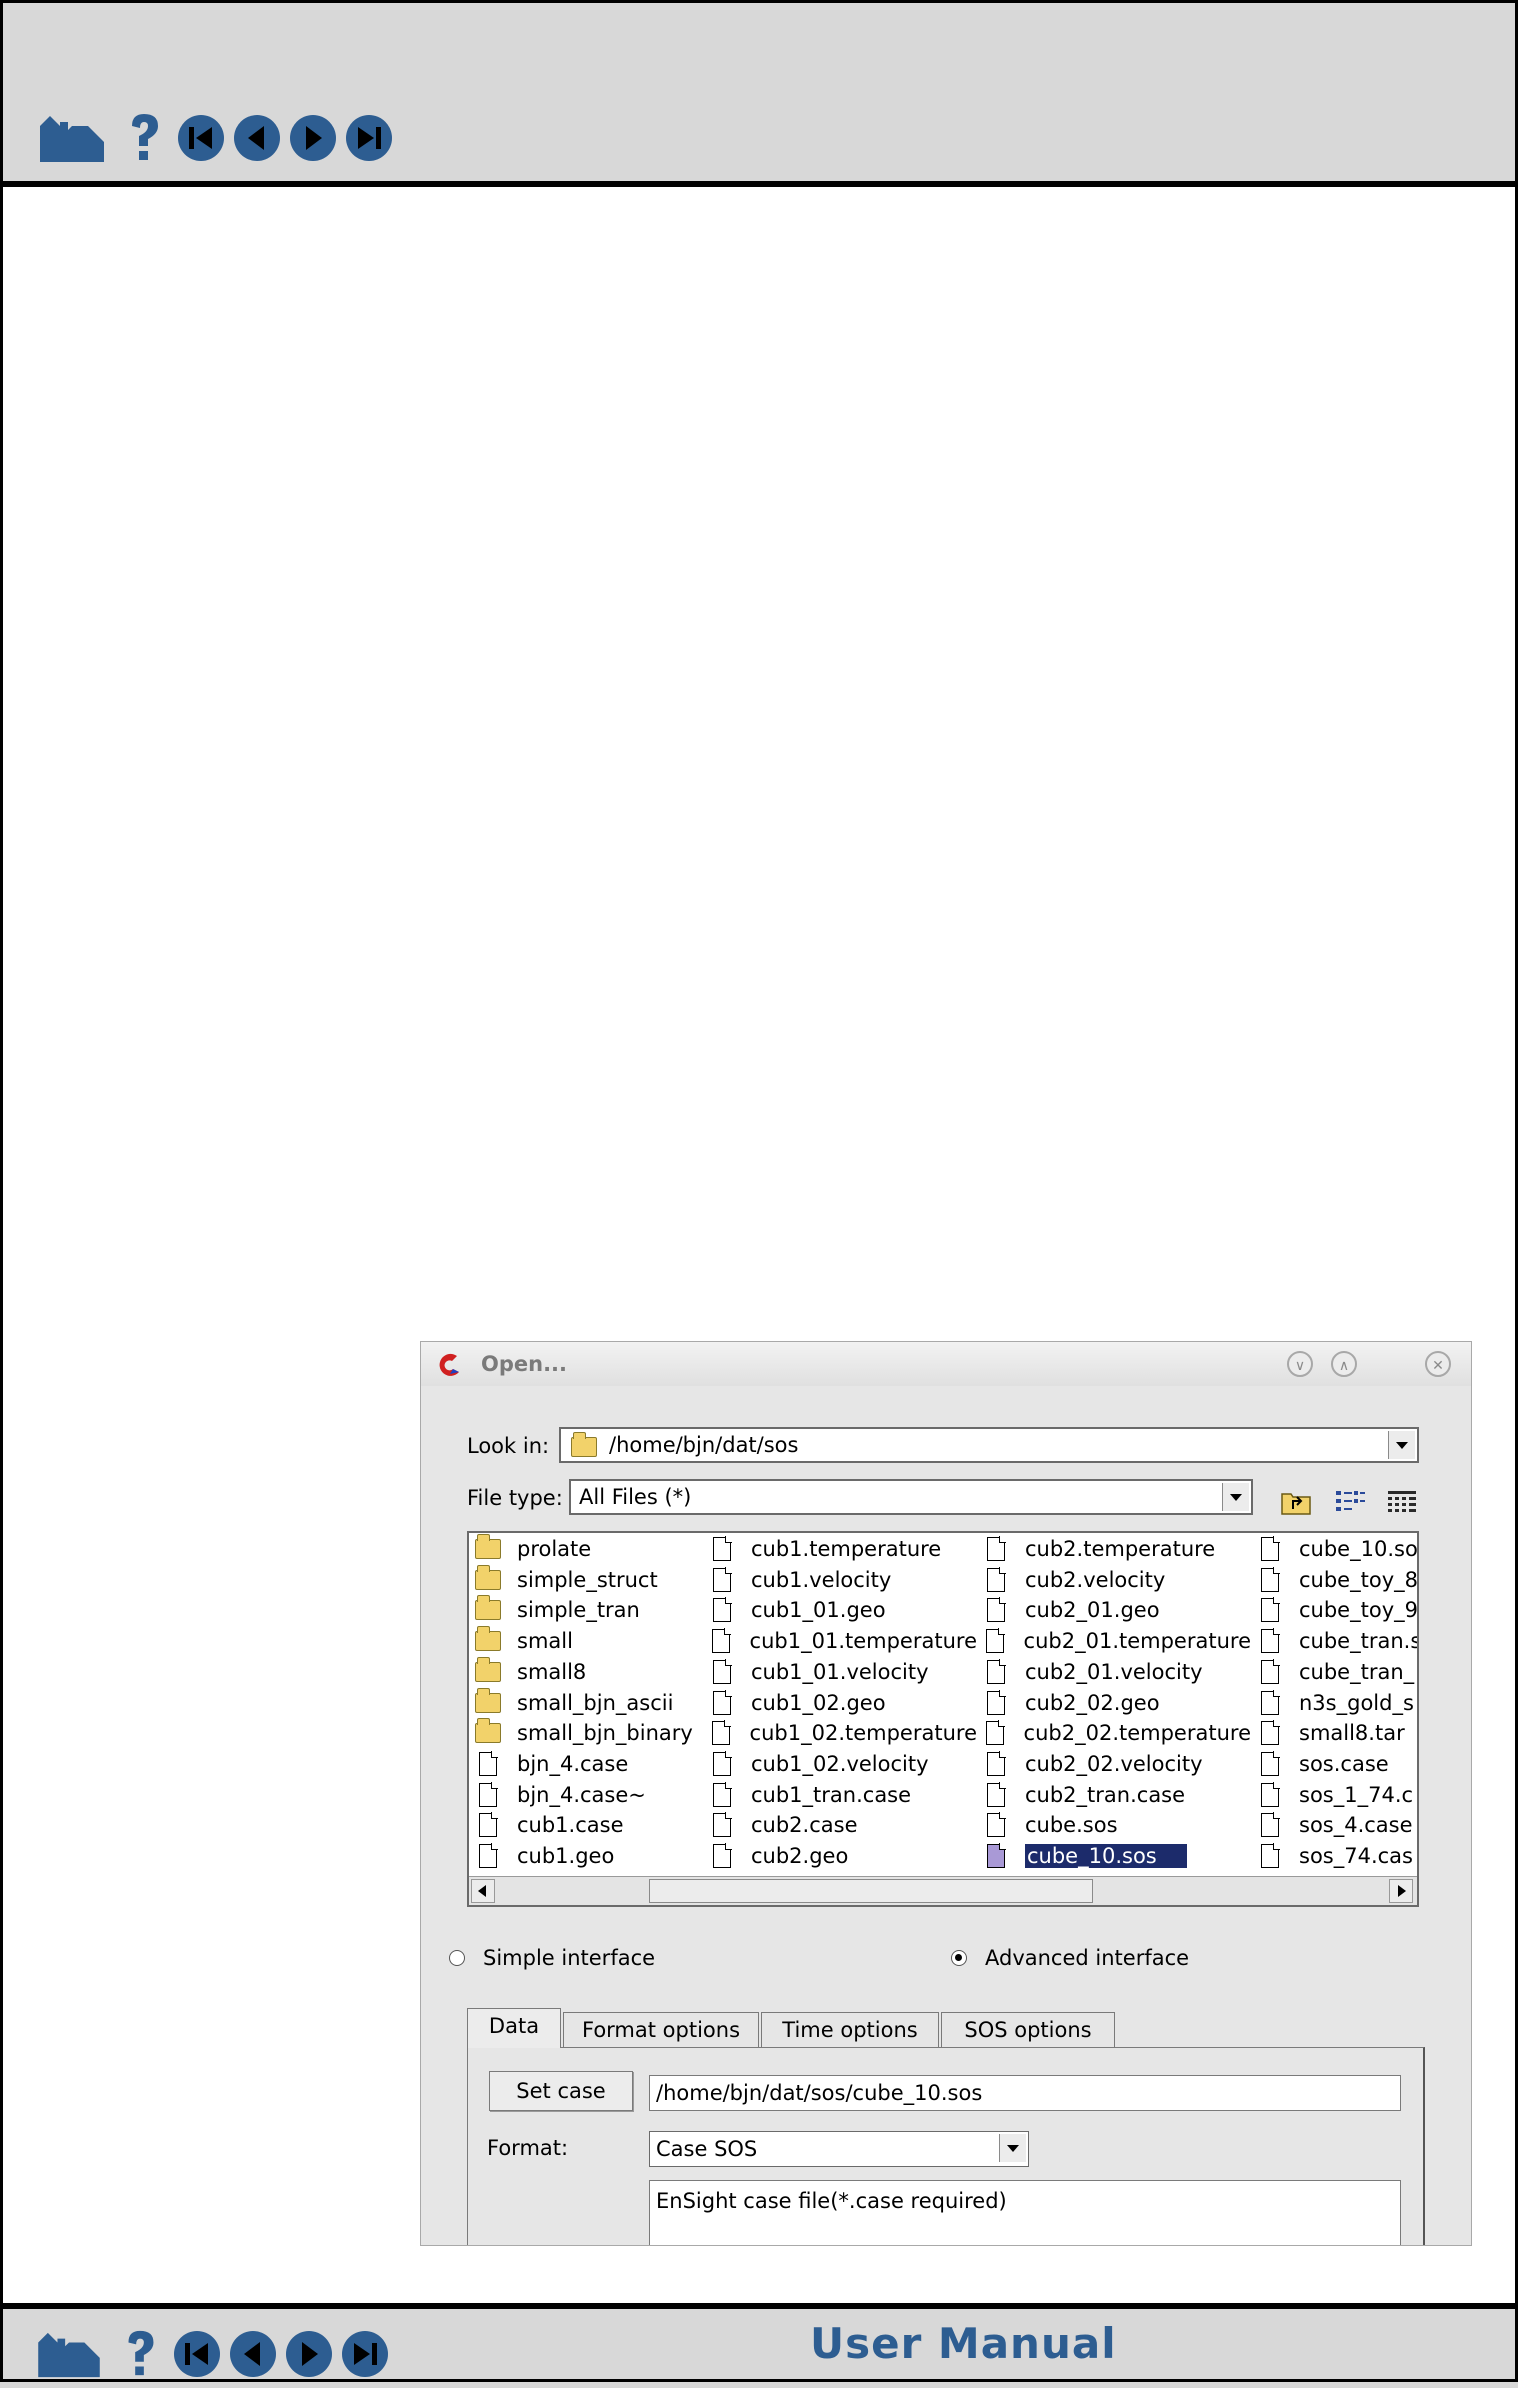 This screenshot has width=1518, height=2388. What do you see at coordinates (1087, 1958) in the screenshot?
I see `advanced-interface-label: Advanced interface` at bounding box center [1087, 1958].